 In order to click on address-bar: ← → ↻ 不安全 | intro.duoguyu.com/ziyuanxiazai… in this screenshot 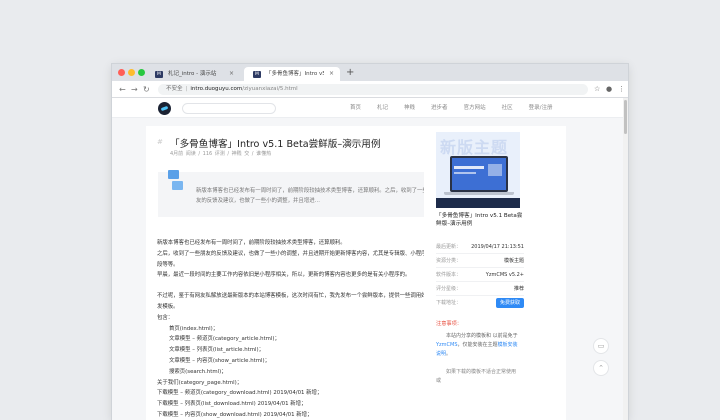, I will do `click(370, 89)`.